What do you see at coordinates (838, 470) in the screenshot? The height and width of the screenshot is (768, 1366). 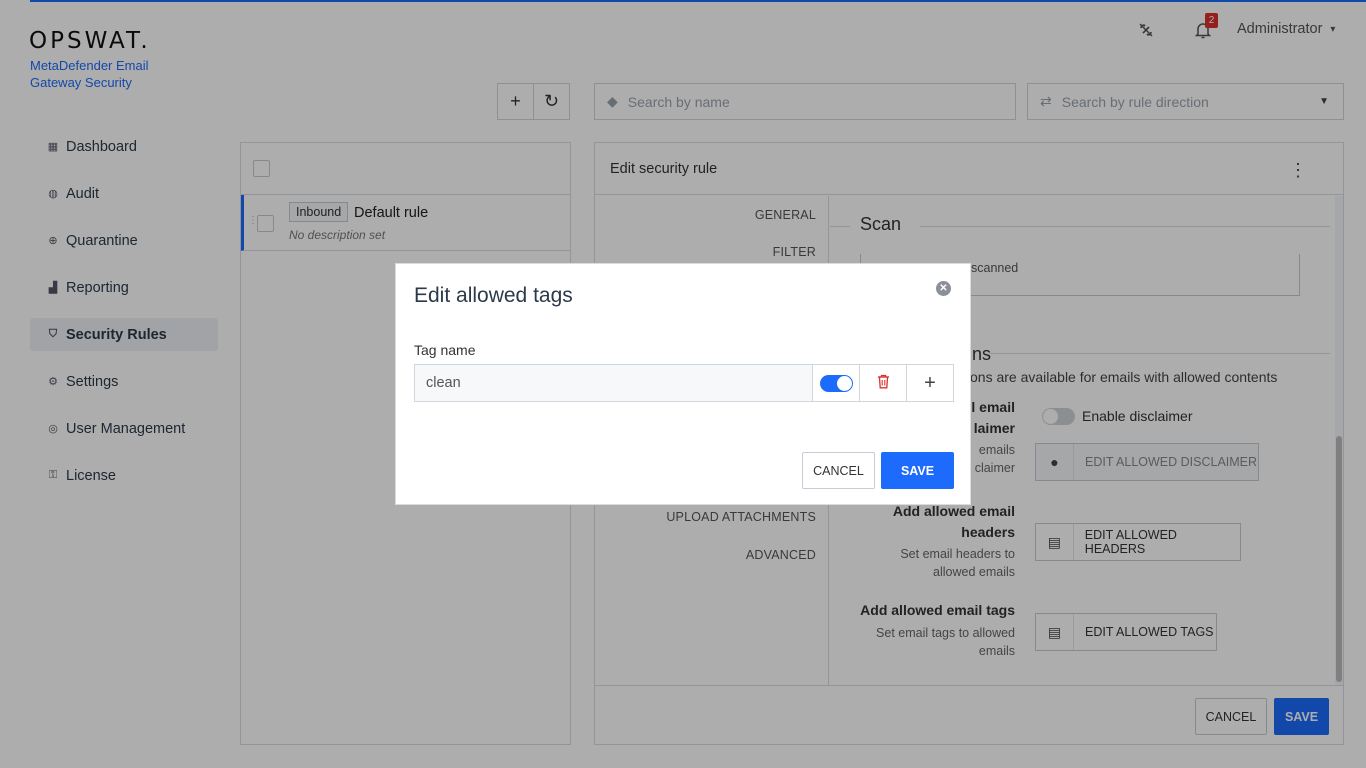 I see `dialog-cancel-button: CANCEL` at bounding box center [838, 470].